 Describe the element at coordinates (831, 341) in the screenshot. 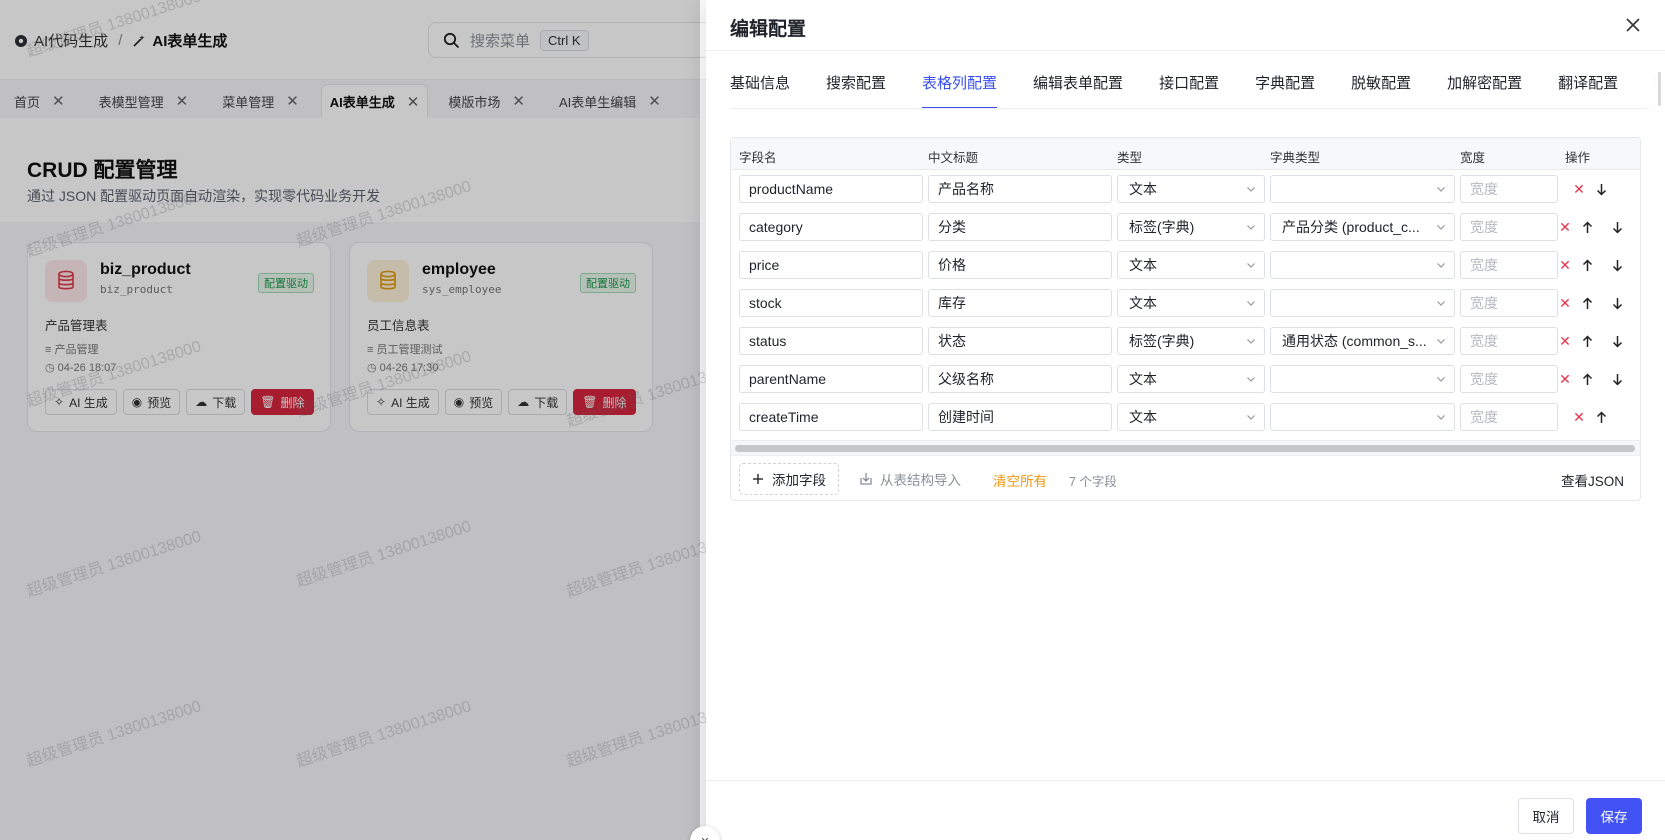

I see `field-name-input: status` at that location.